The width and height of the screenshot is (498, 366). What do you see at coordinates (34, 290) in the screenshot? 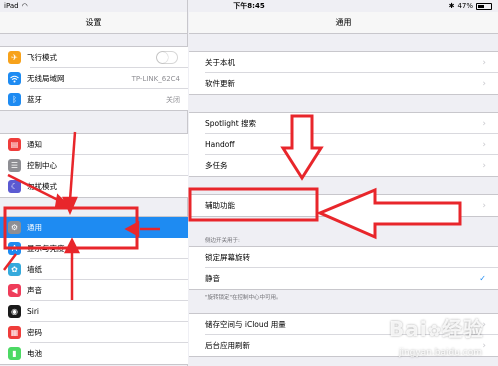
I see `sidebar-item-label: 声音` at bounding box center [34, 290].